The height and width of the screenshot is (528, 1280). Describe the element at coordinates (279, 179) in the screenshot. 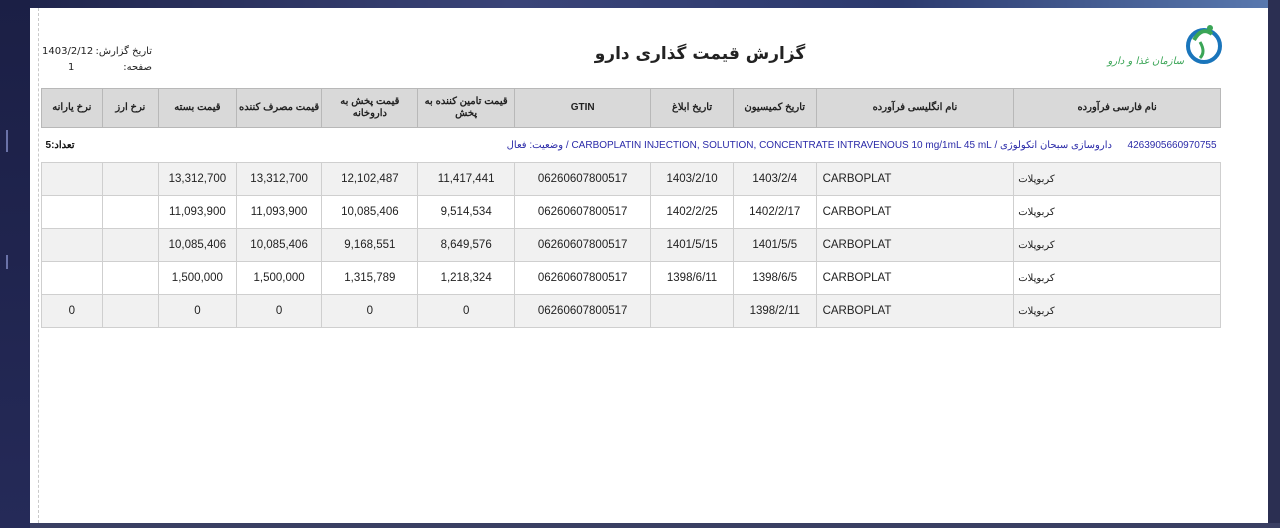

I see `cell-consumer-price: 13,312,700` at that location.